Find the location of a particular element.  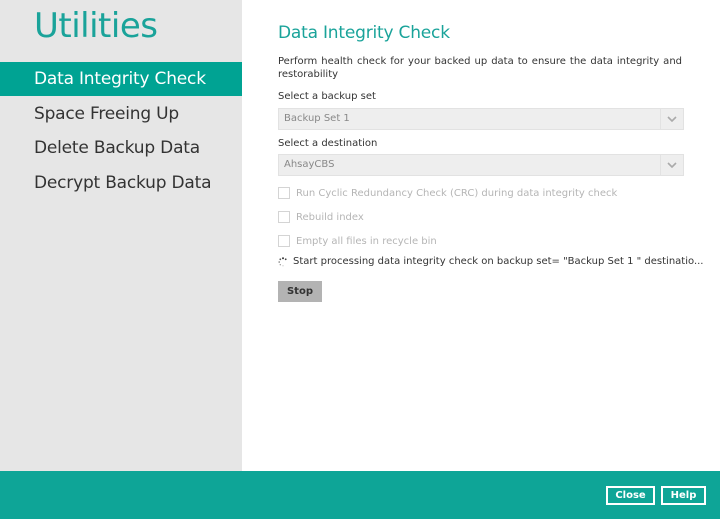

option-rebuild-index: Rebuild index is located at coordinates (321, 217).